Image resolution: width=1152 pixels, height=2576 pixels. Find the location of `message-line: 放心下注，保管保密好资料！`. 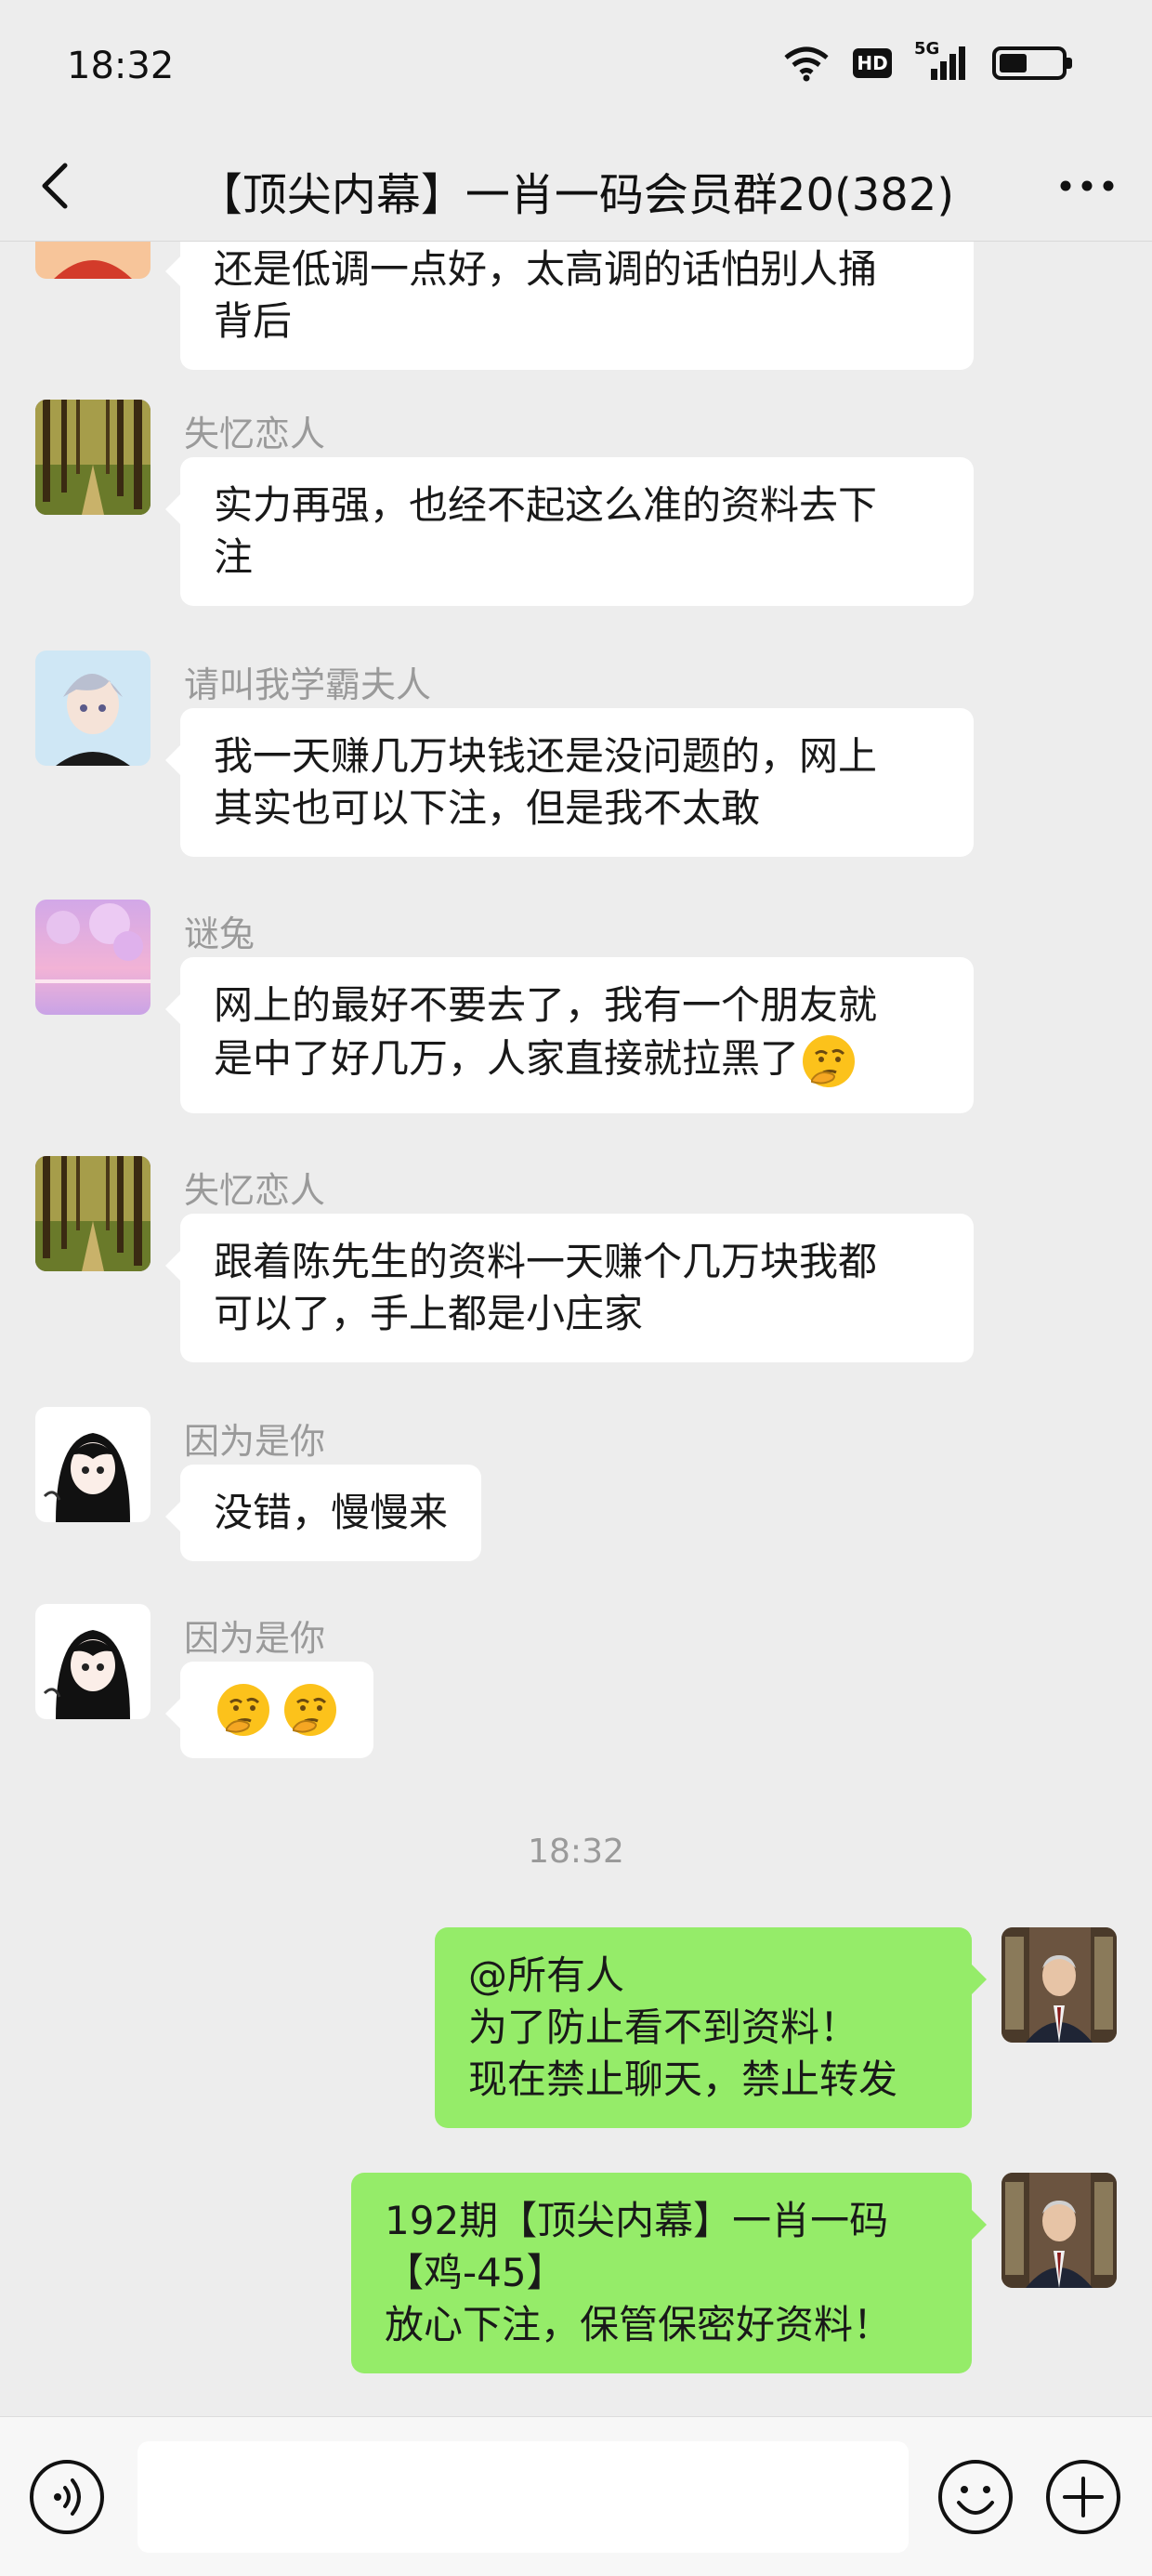

message-line: 放心下注，保管保密好资料！ is located at coordinates (639, 2324).